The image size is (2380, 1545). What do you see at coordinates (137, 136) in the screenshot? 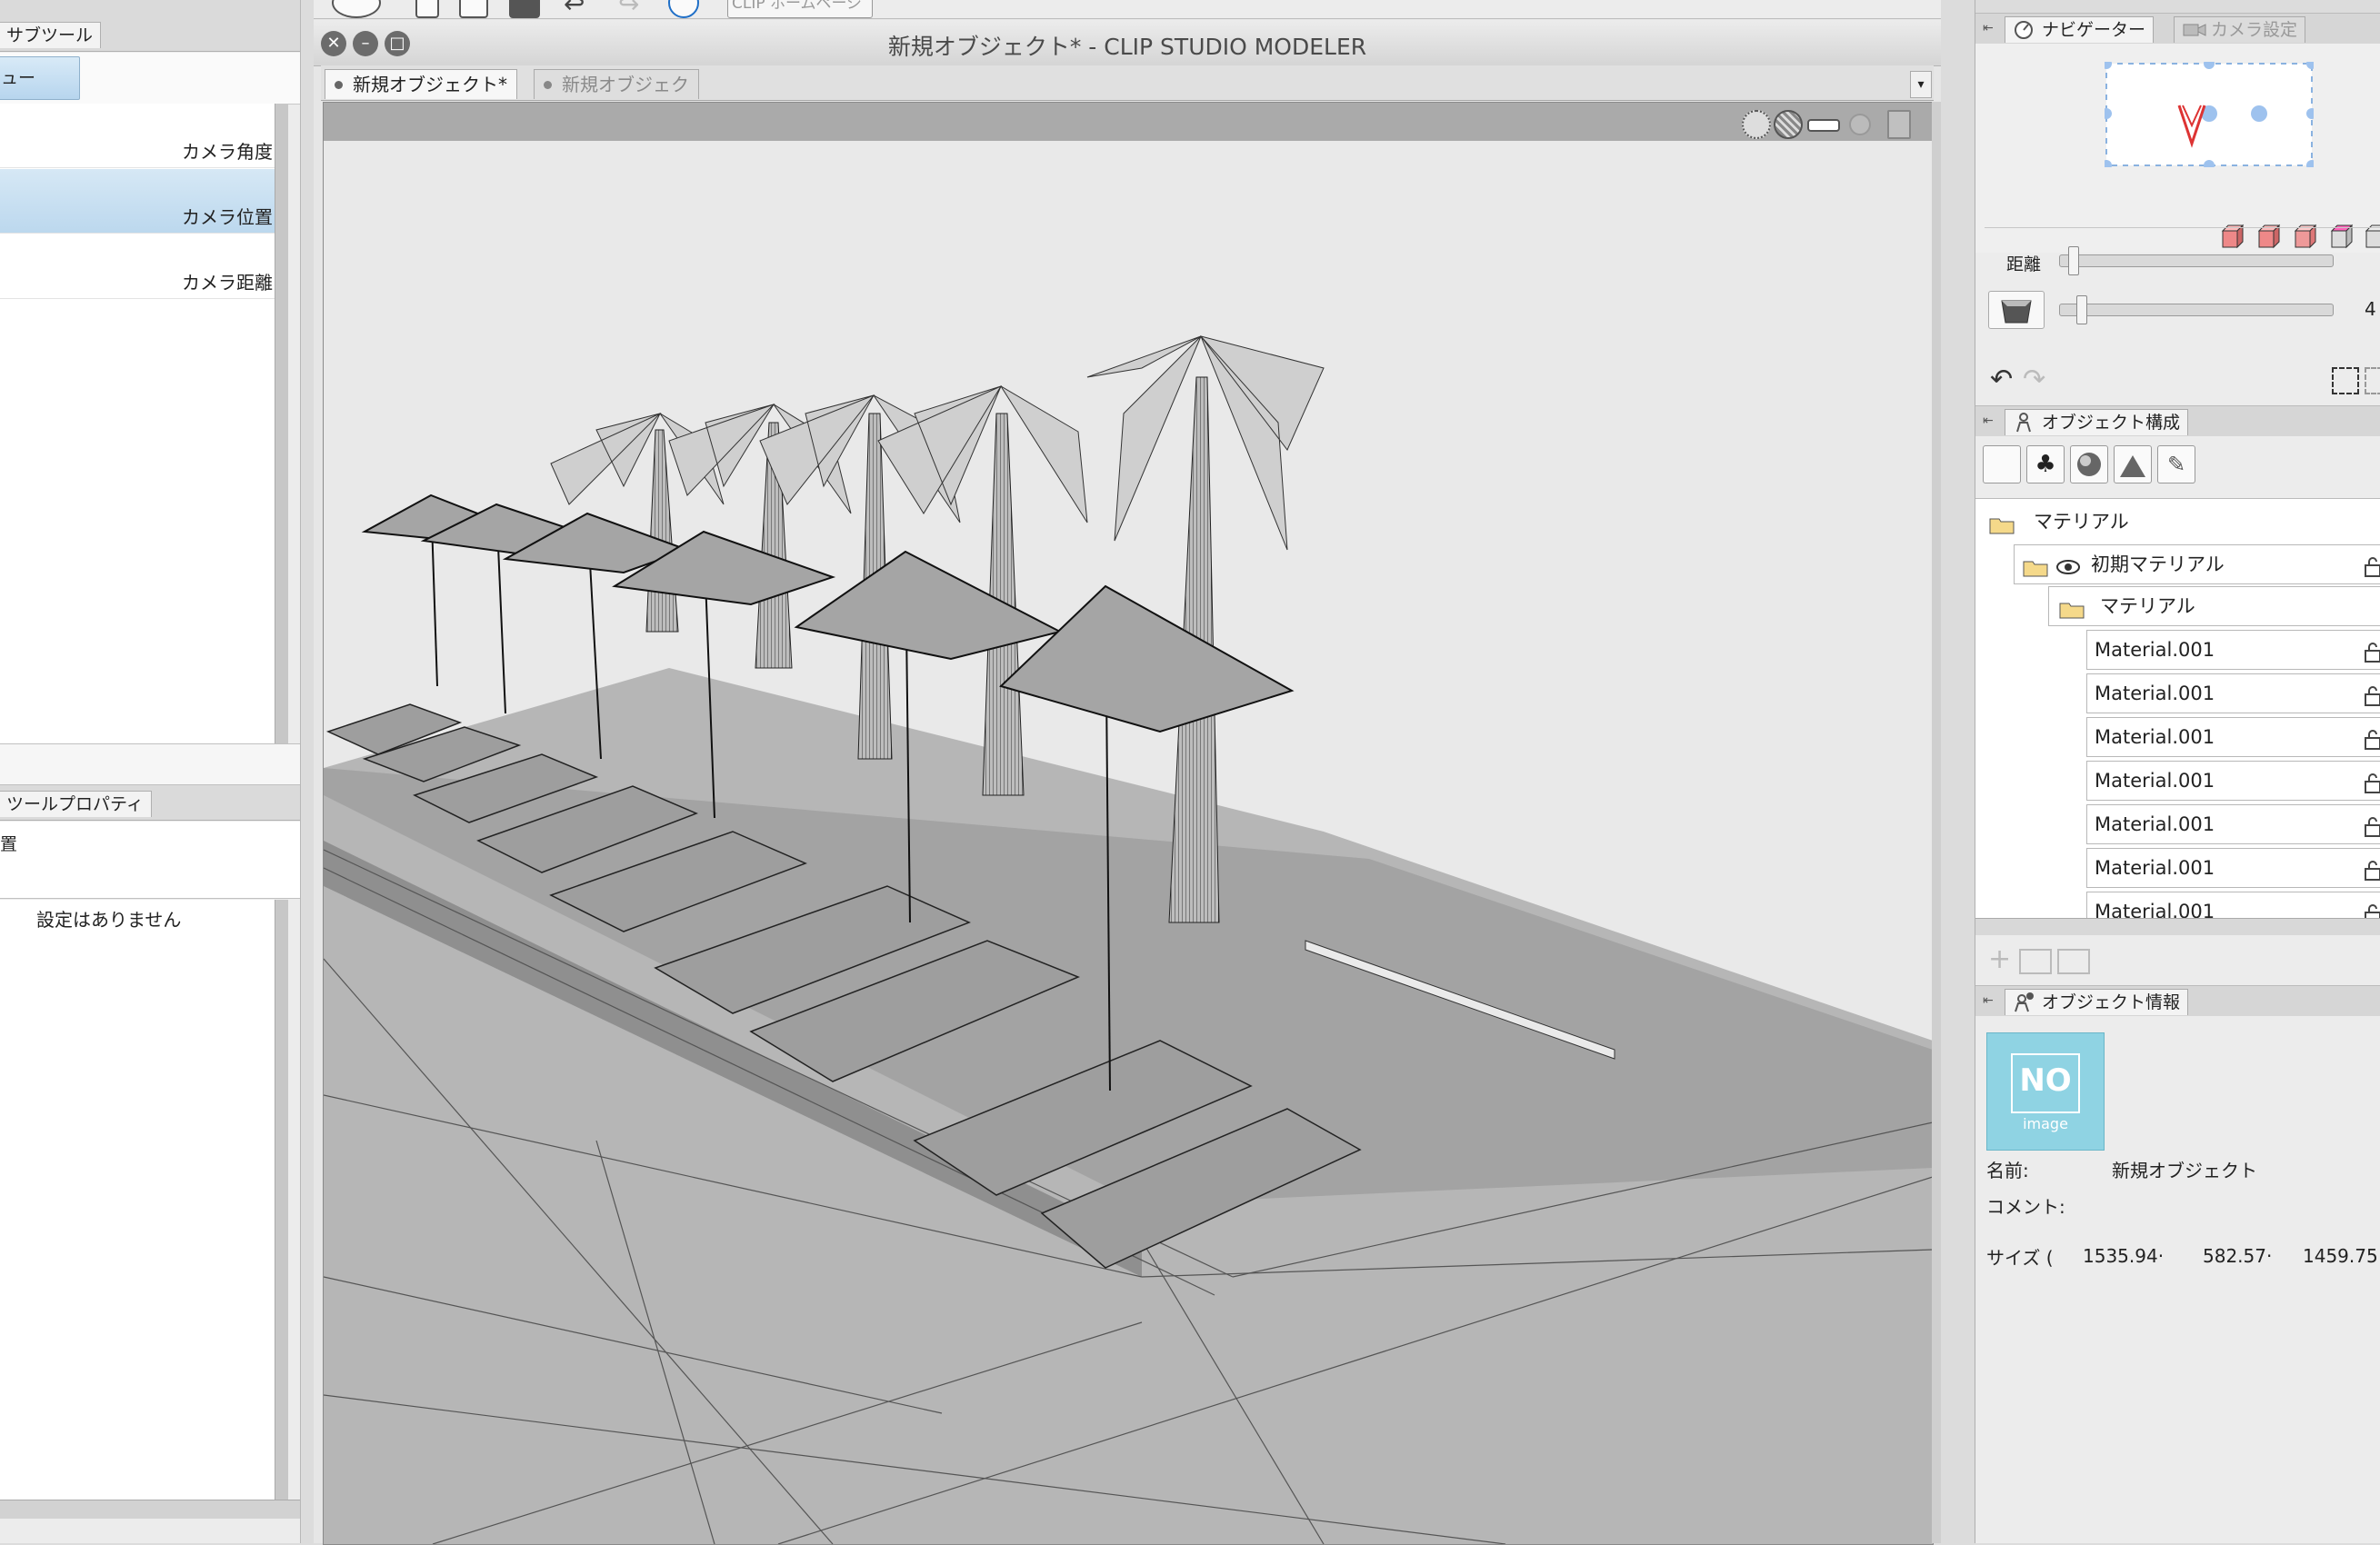
I see `subtool-camera-angle: カメラ角度` at bounding box center [137, 136].